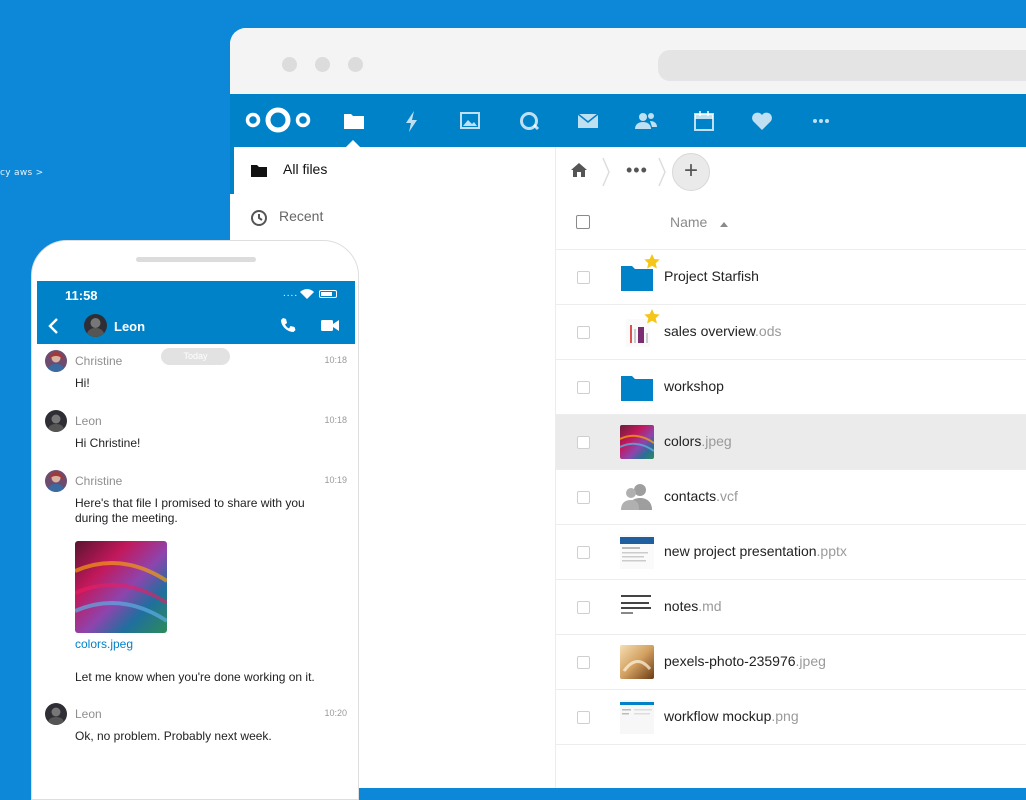  I want to click on file-name: sales overview.ods, so click(723, 331).